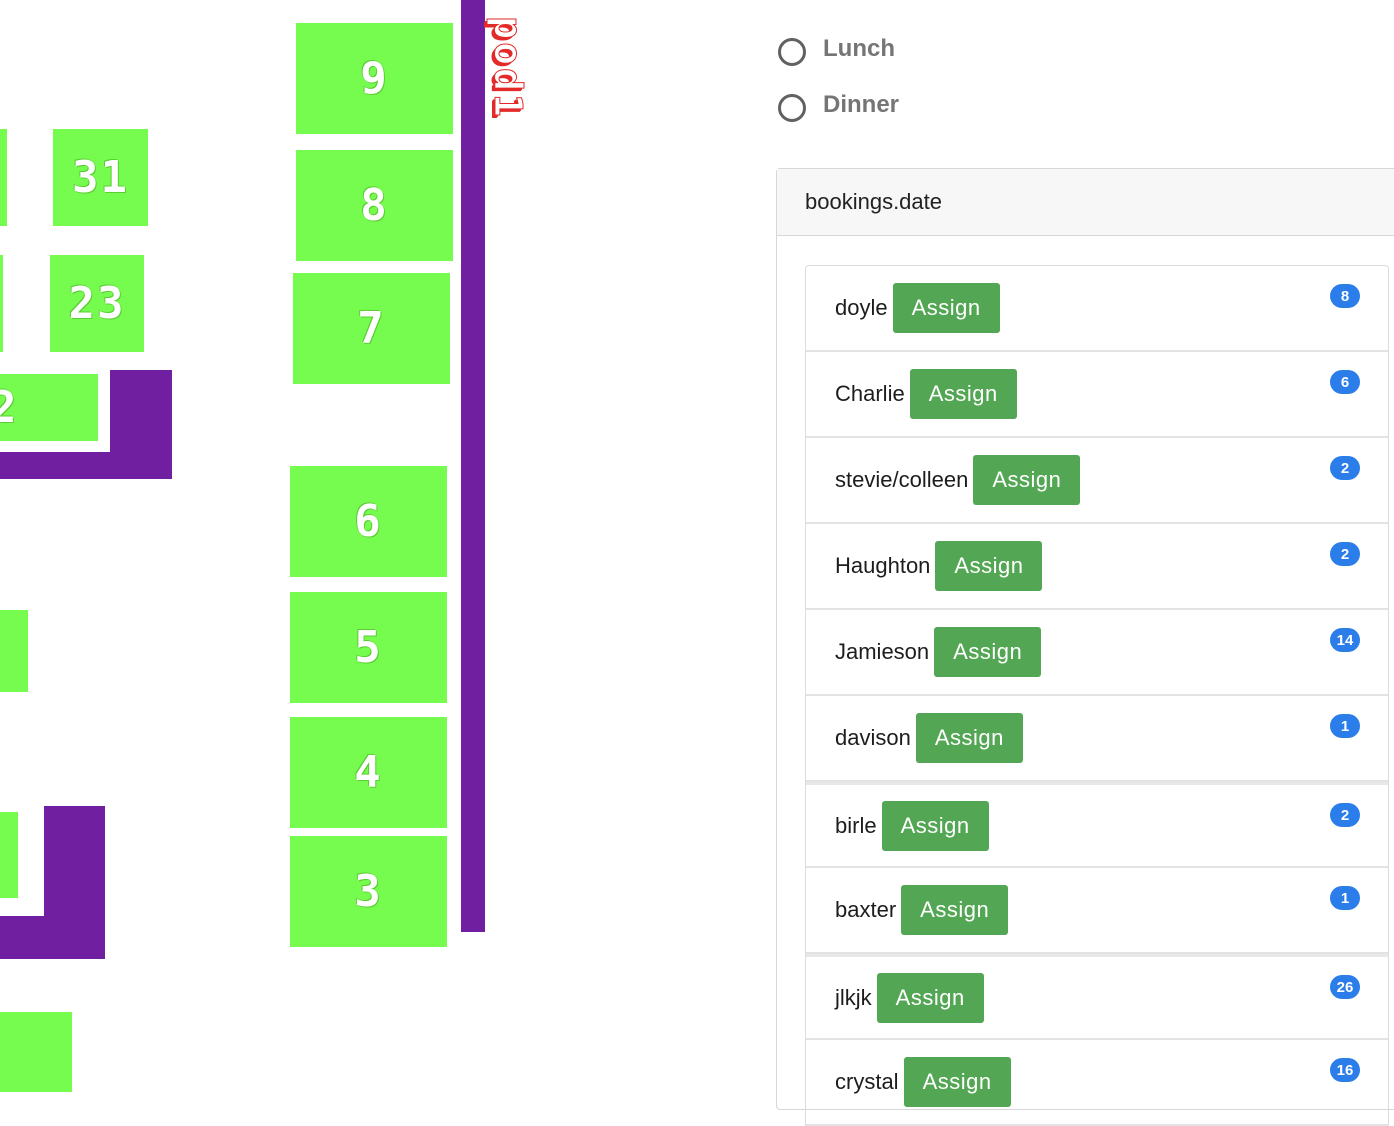 This screenshot has width=1394, height=1126. Describe the element at coordinates (100, 177) in the screenshot. I see `table-31: 31` at that location.